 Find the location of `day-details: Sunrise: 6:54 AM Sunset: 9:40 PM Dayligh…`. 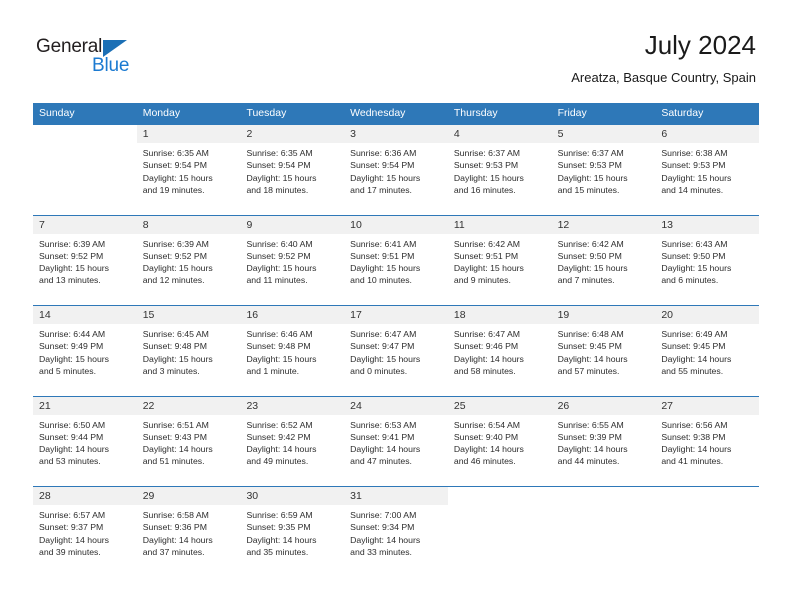

day-details: Sunrise: 6:54 AM Sunset: 9:40 PM Dayligh… is located at coordinates (500, 441).